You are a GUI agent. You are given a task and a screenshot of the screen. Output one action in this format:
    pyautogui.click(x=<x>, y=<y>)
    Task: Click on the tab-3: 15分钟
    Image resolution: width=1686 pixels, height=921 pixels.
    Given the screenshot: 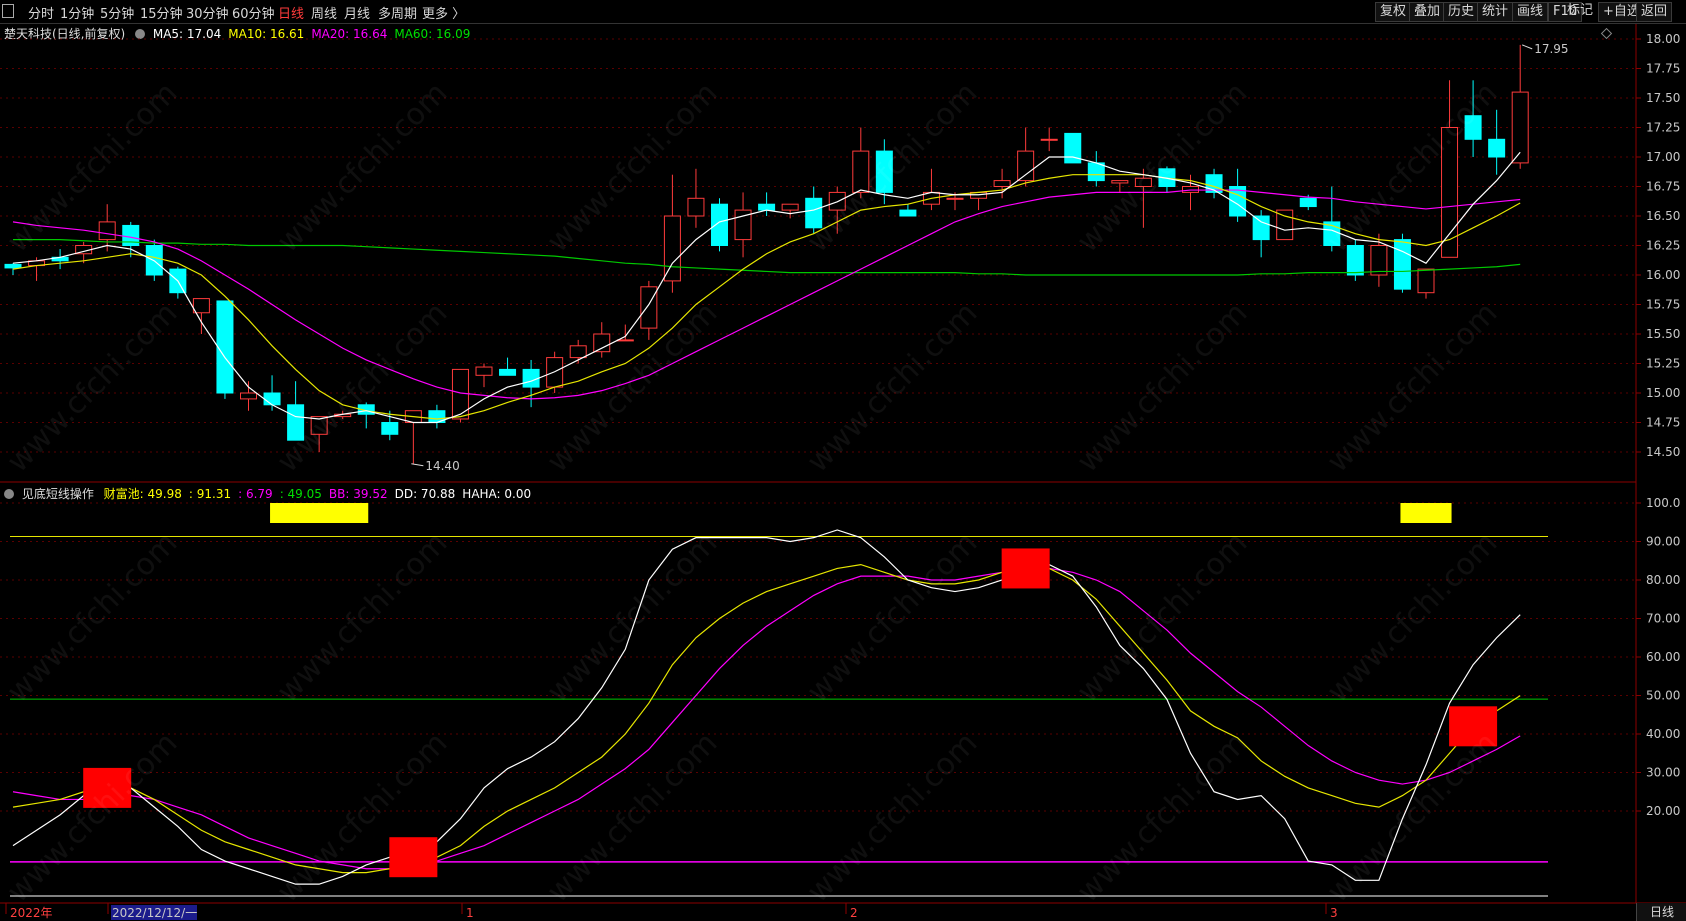 What is the action you would take?
    pyautogui.click(x=161, y=12)
    